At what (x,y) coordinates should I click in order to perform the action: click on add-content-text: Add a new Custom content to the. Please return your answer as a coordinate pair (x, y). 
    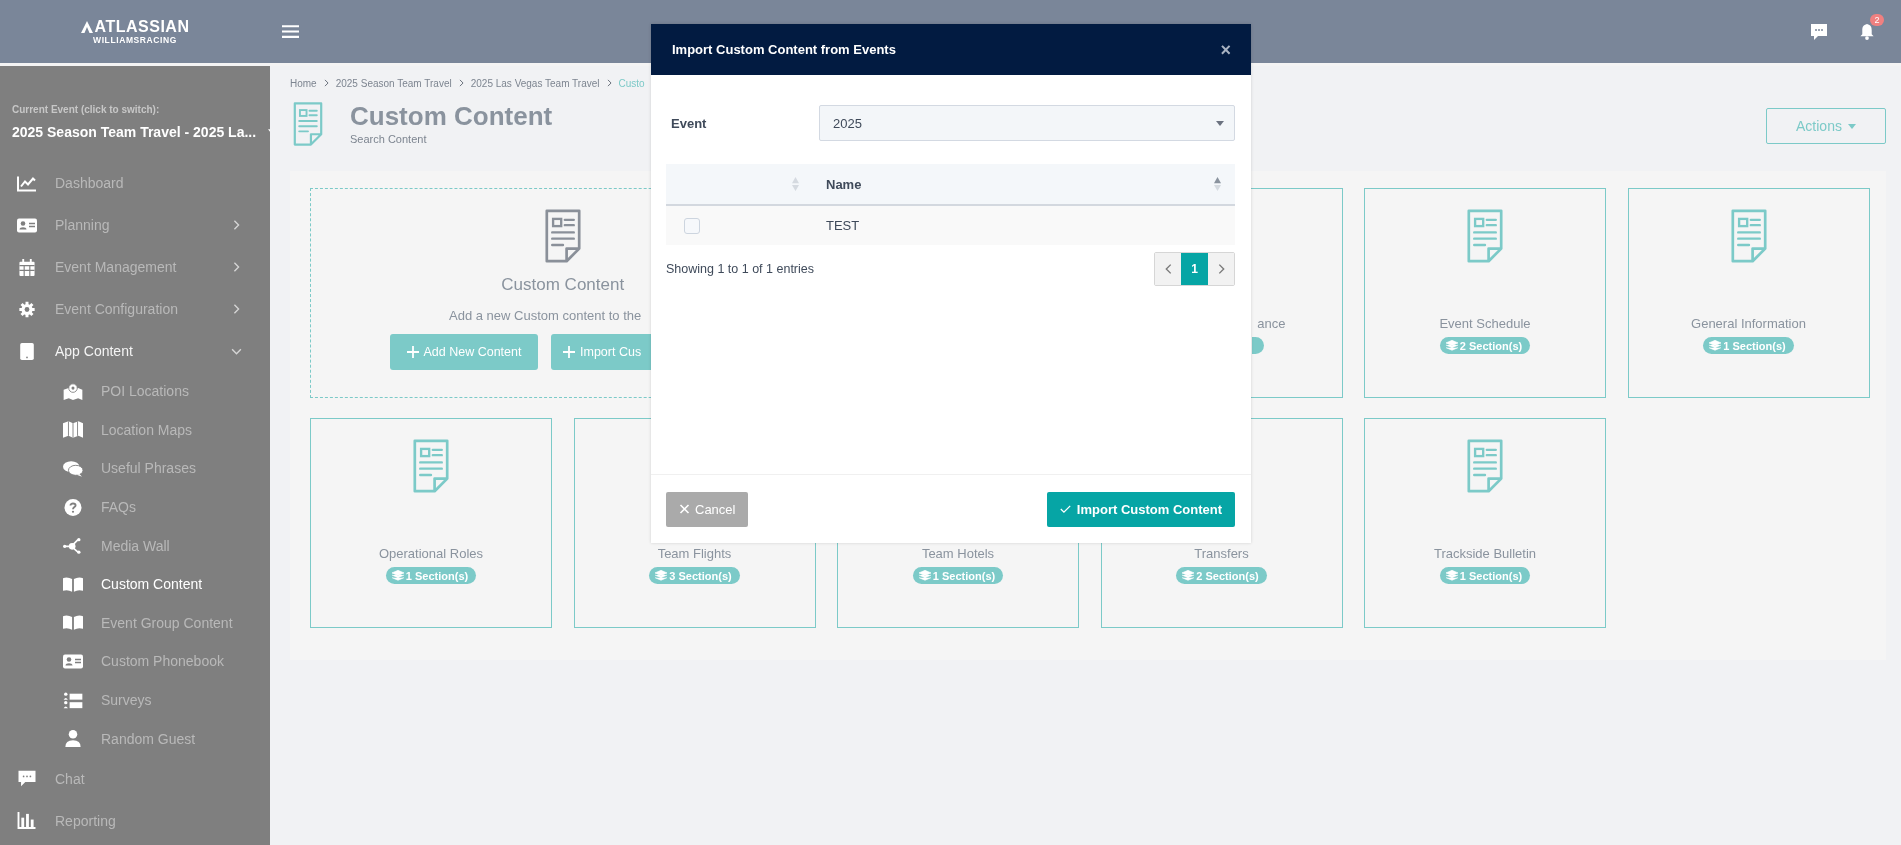
    Looking at the image, I should click on (545, 315).